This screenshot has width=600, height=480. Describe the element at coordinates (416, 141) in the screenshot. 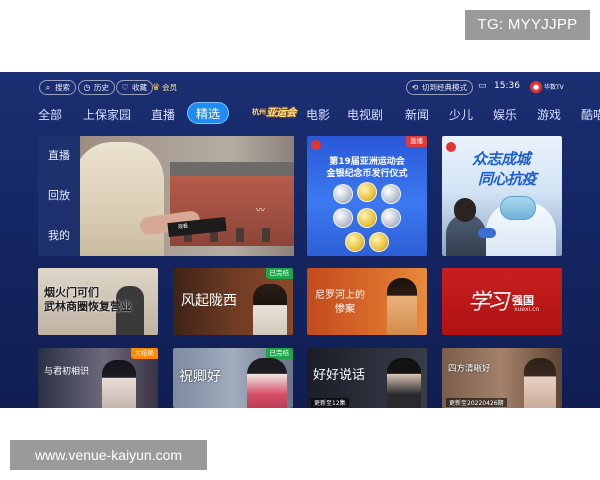

I see `live-badge: 直播` at that location.